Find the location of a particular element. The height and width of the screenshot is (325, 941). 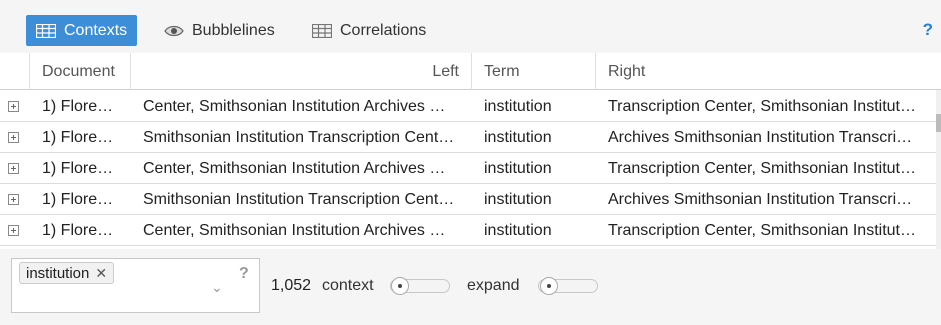

expand-slider-handle is located at coordinates (549, 286).